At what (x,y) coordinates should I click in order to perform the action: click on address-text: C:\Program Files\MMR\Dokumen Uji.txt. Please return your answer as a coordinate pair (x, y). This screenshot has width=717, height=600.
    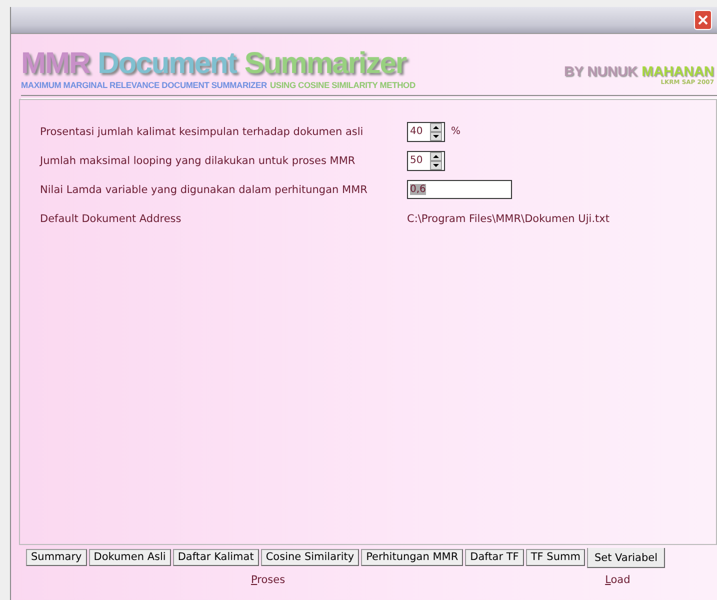
    Looking at the image, I should click on (508, 218).